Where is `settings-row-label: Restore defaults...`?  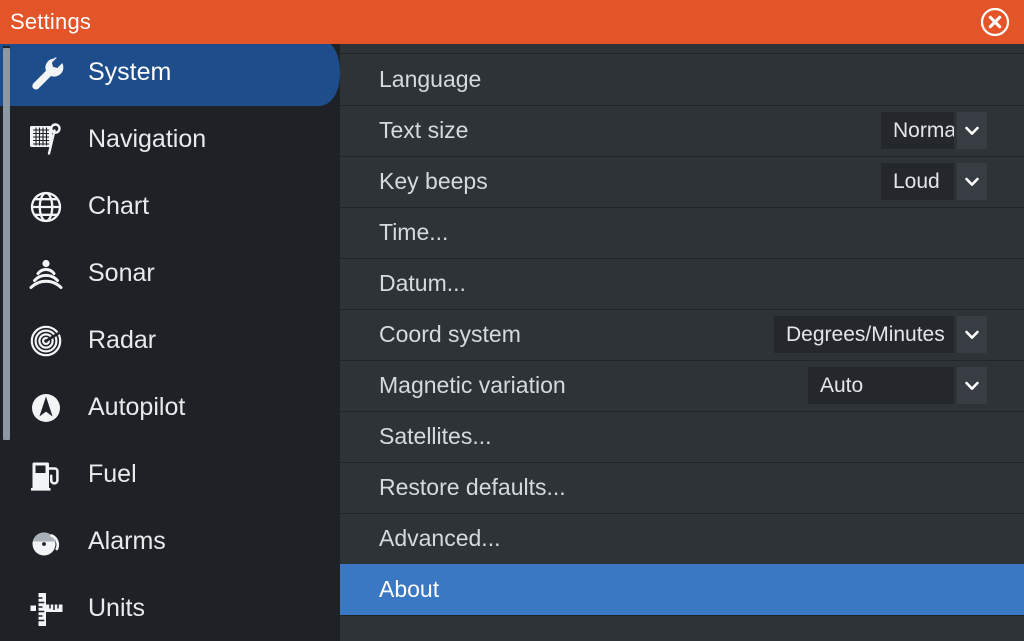 settings-row-label: Restore defaults... is located at coordinates (472, 487).